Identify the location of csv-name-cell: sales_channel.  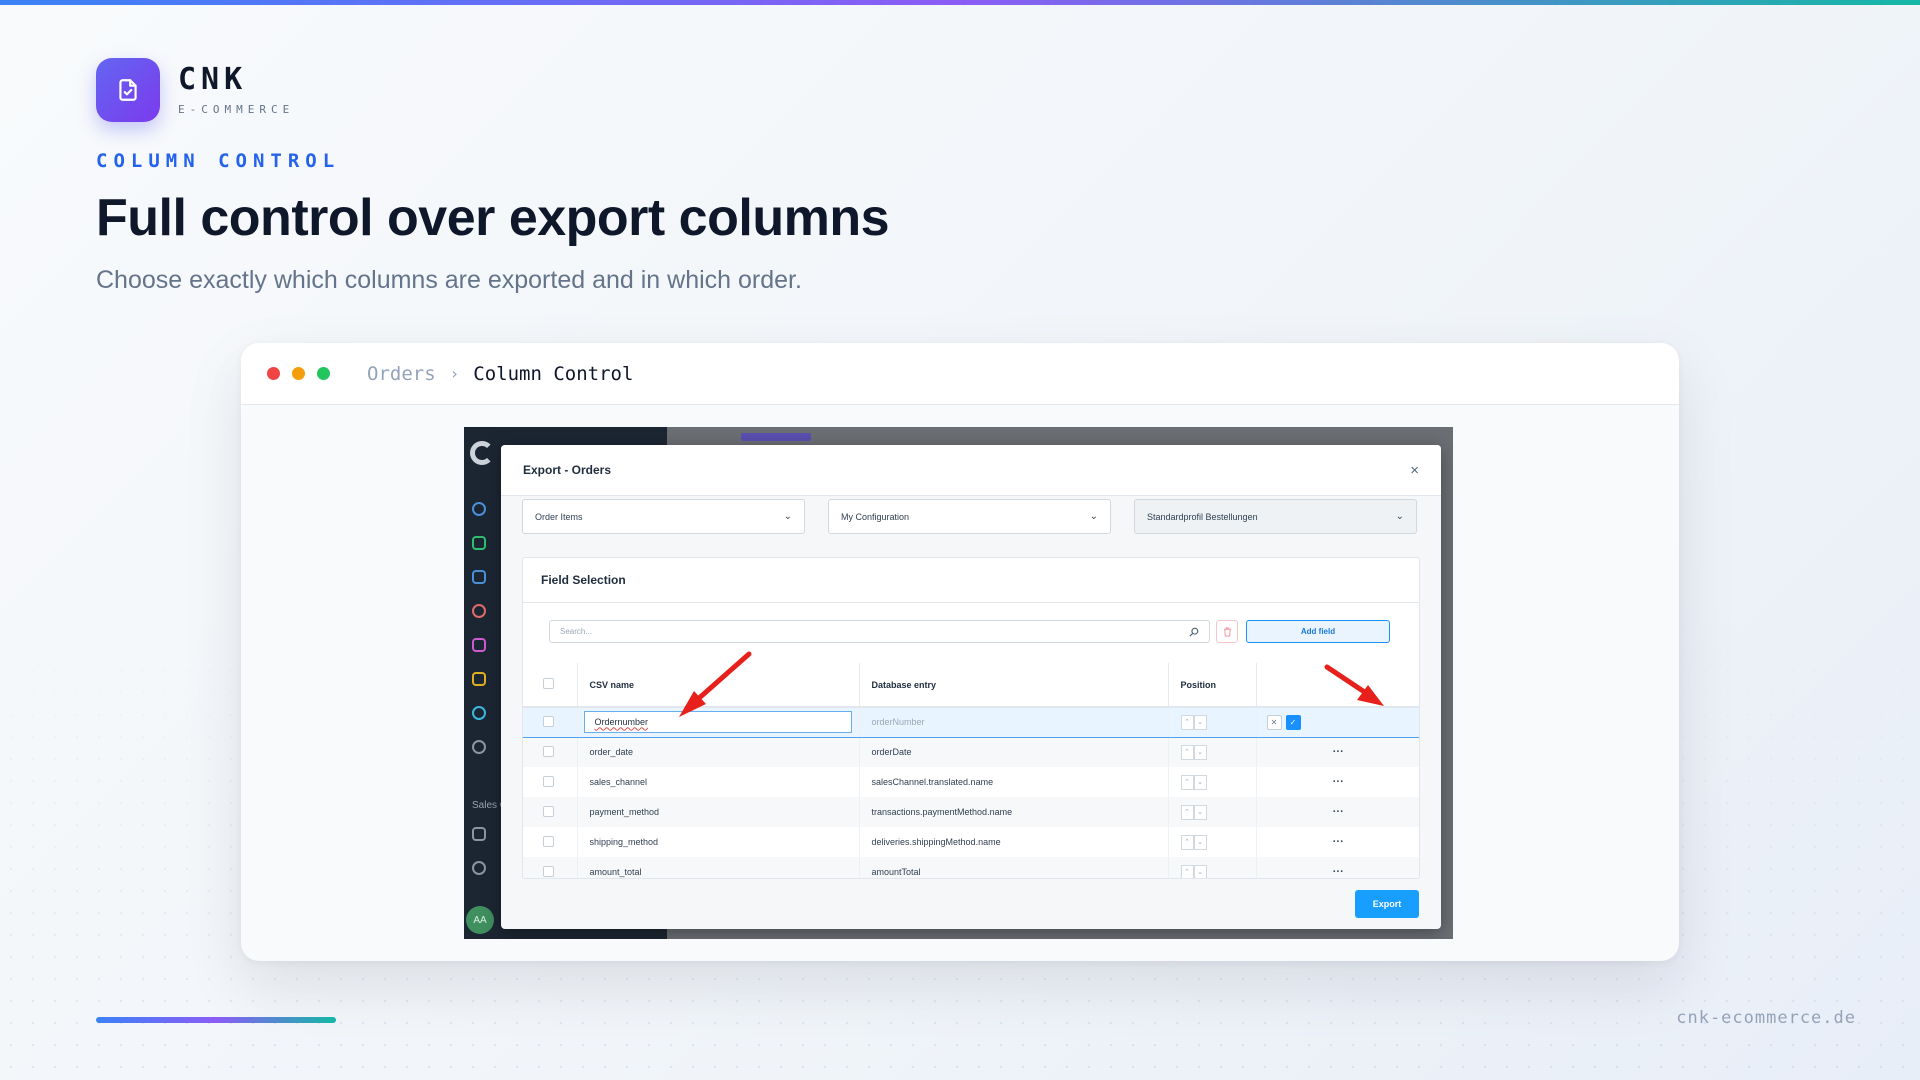
(718, 782).